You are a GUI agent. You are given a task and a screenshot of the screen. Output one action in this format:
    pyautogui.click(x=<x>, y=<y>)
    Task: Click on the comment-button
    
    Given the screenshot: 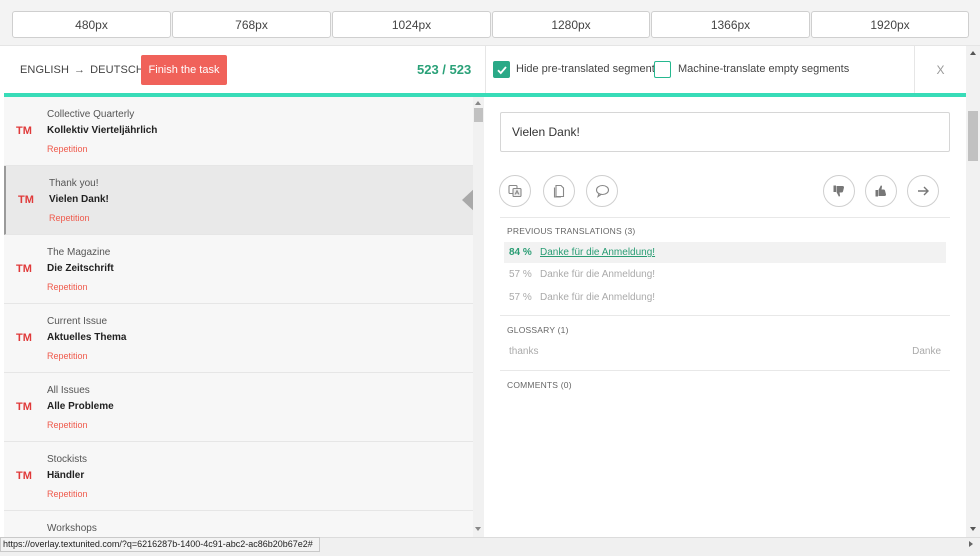 What is the action you would take?
    pyautogui.click(x=602, y=191)
    